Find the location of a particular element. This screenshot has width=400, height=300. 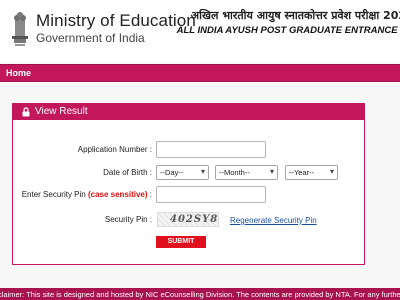

exam-title-english: ALL INDIA AYUSH POST GRADUATE ENTRANCE T is located at coordinates (288, 30).